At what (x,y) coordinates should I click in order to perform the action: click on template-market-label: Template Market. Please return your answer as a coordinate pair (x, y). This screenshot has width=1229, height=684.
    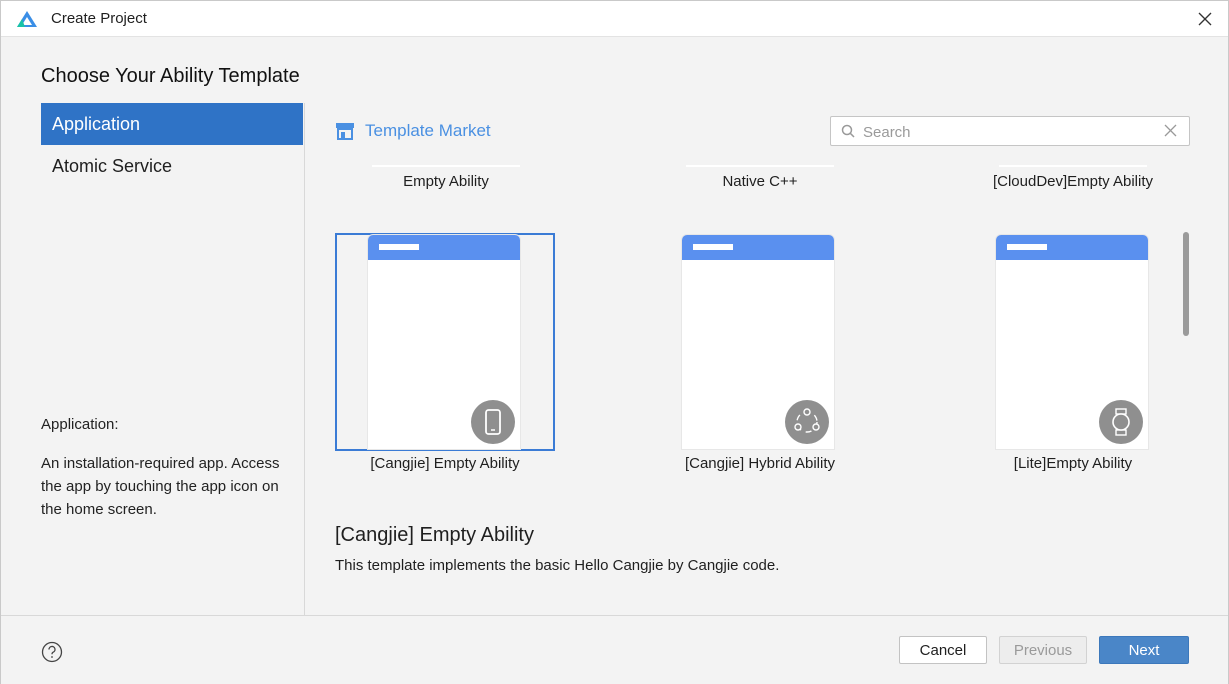
    Looking at the image, I should click on (428, 130).